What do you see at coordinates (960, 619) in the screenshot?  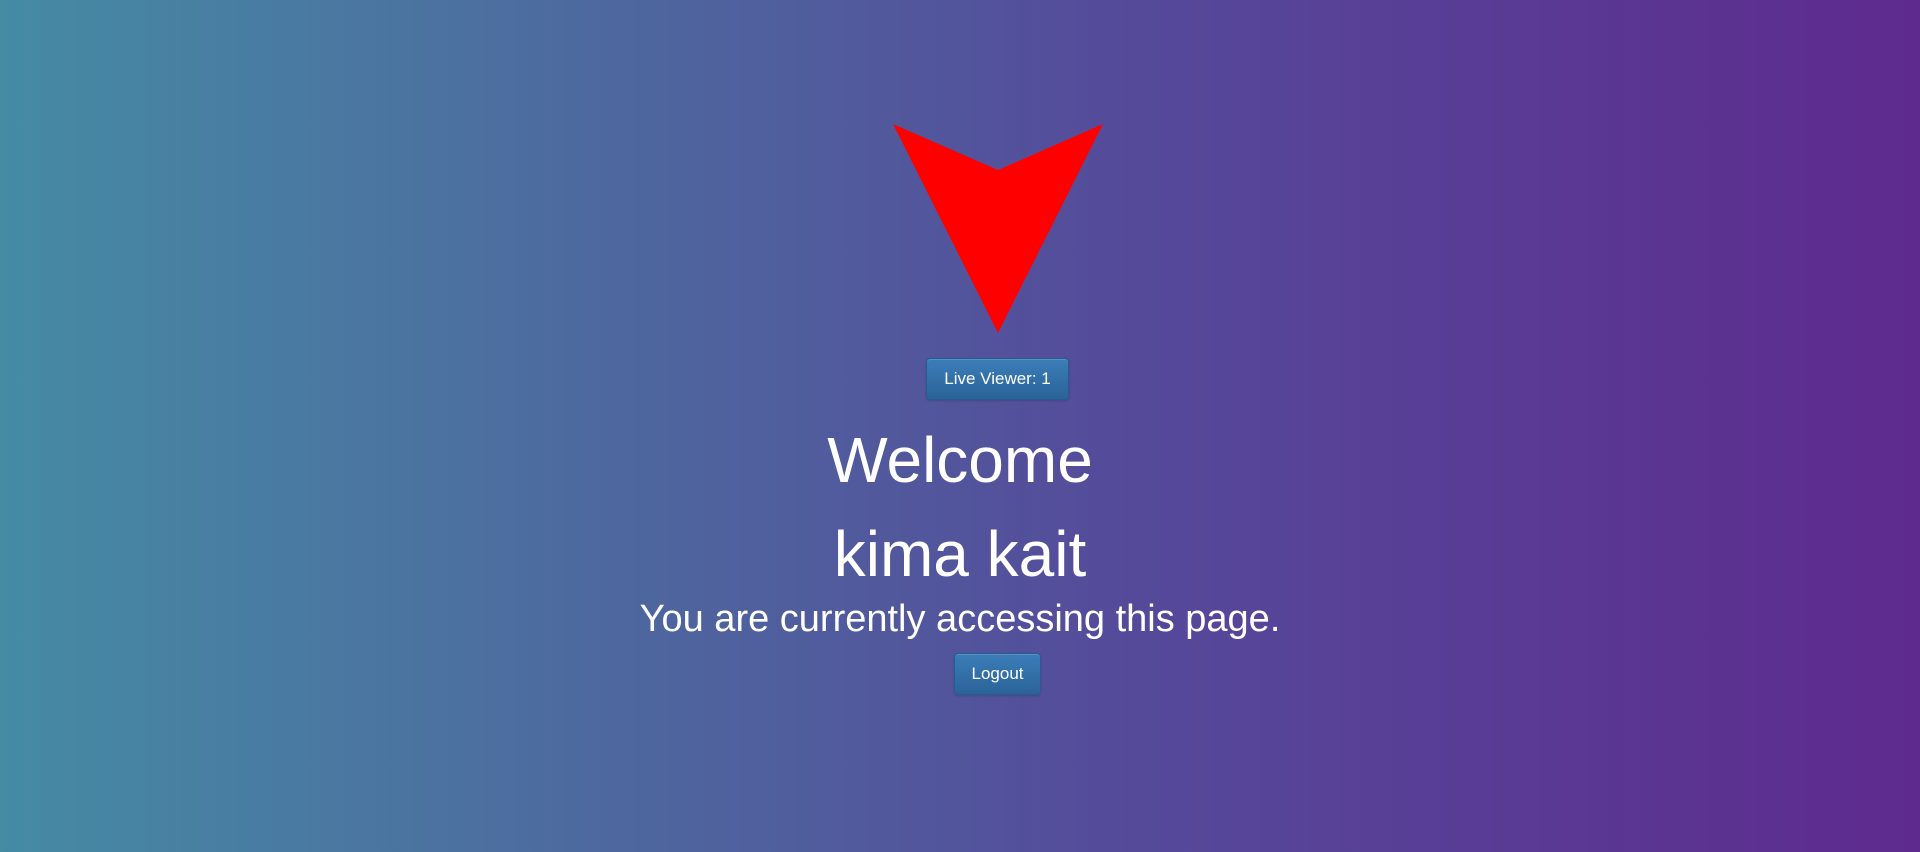 I see `access-message: You are currently accessing this page.` at bounding box center [960, 619].